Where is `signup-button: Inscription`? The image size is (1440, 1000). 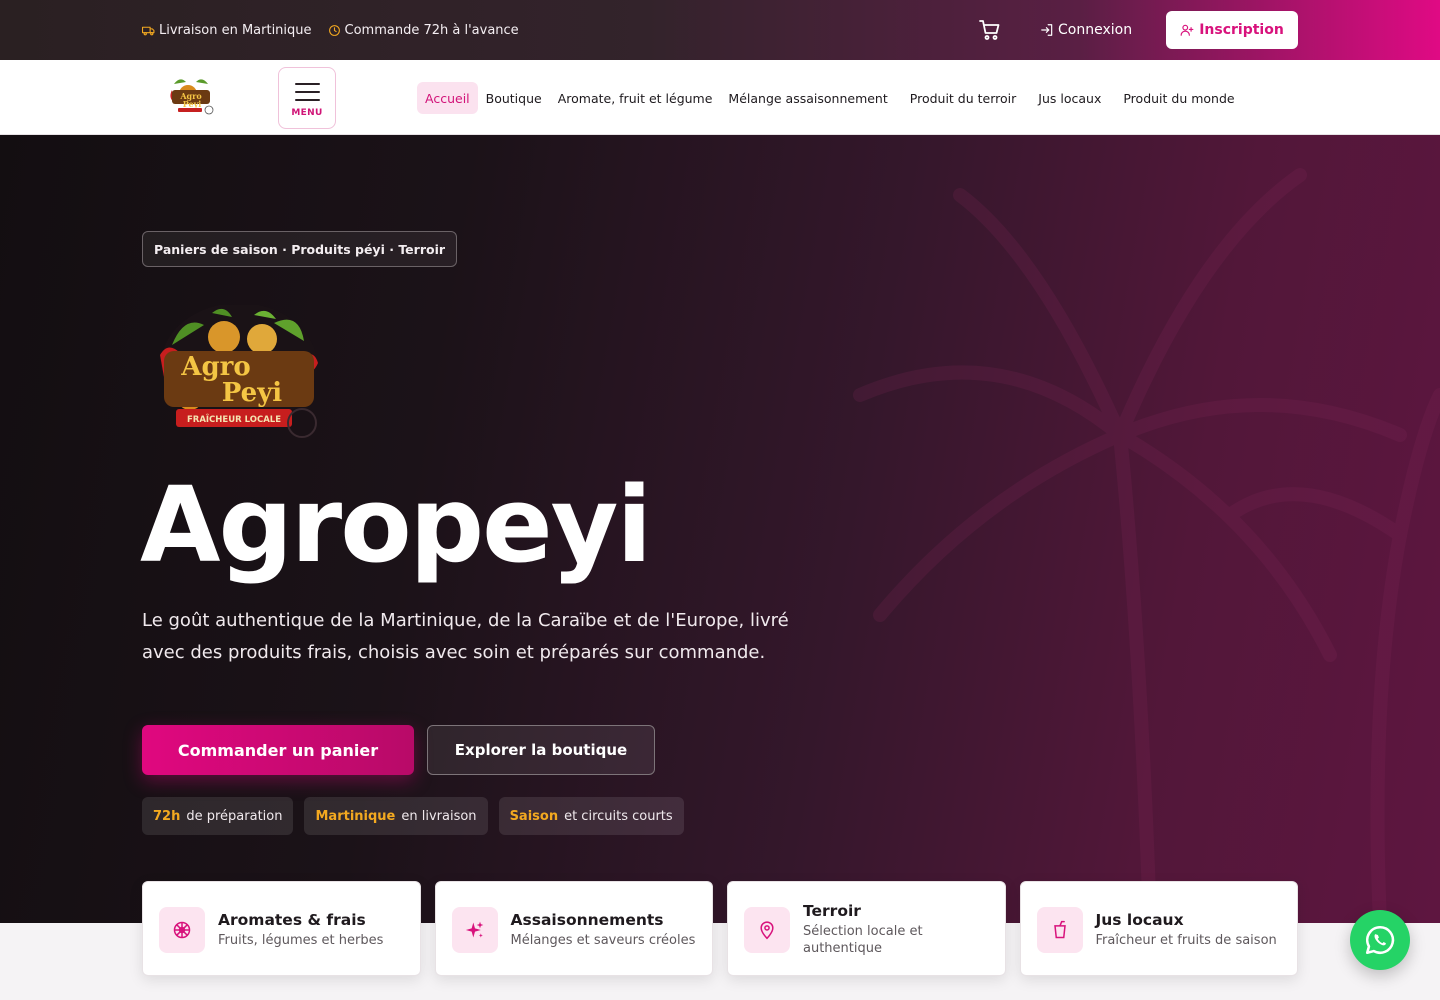
signup-button: Inscription is located at coordinates (1232, 30).